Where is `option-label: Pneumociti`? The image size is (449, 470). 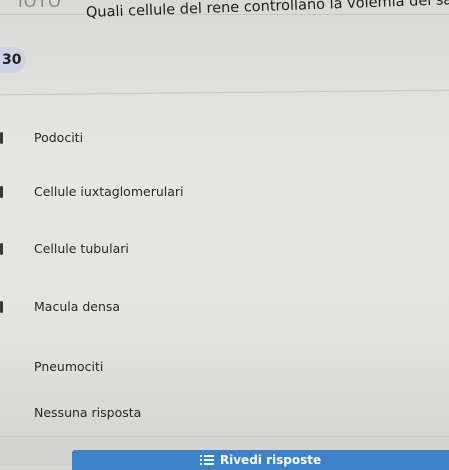 option-label: Pneumociti is located at coordinates (68, 366).